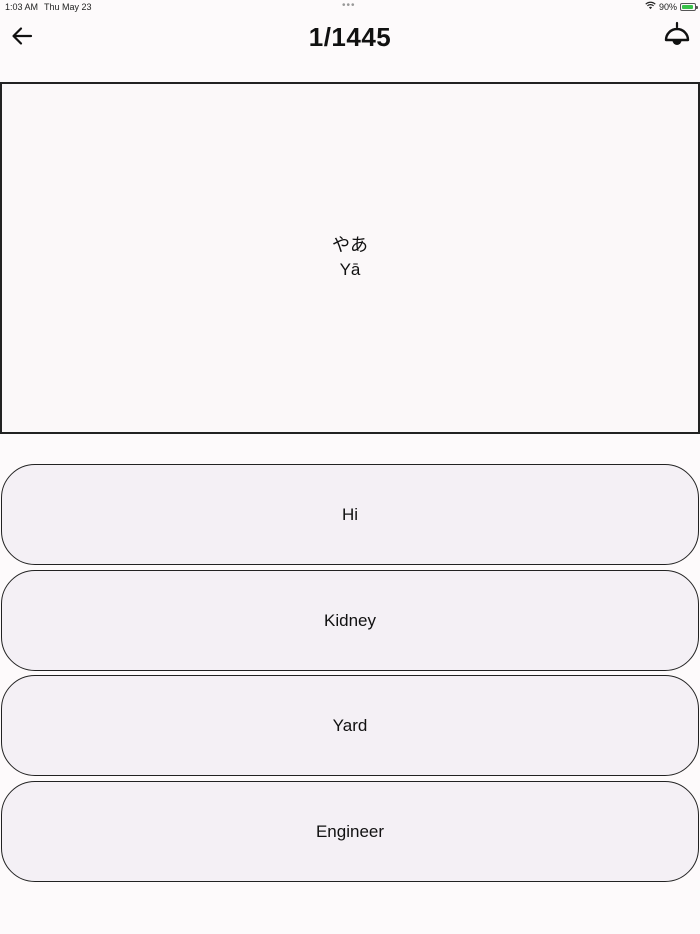  I want to click on card-word: やあ, so click(350, 245).